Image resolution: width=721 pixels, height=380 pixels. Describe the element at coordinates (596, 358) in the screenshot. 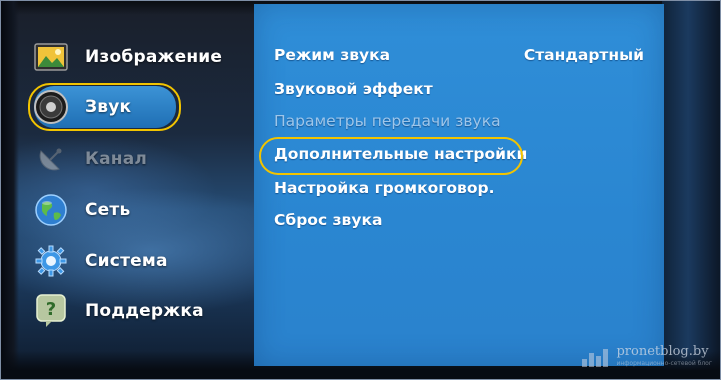

I see `watermark-bars-icon` at that location.